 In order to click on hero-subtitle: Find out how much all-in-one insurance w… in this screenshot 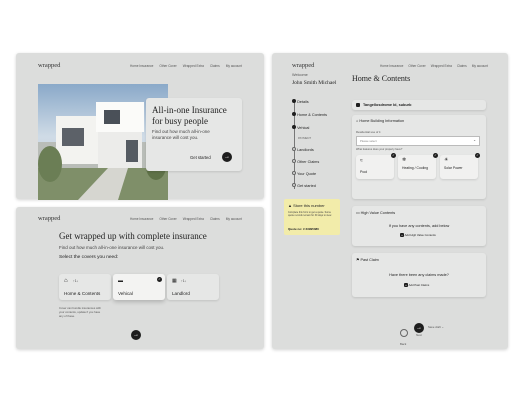, I will do `click(181, 134)`.